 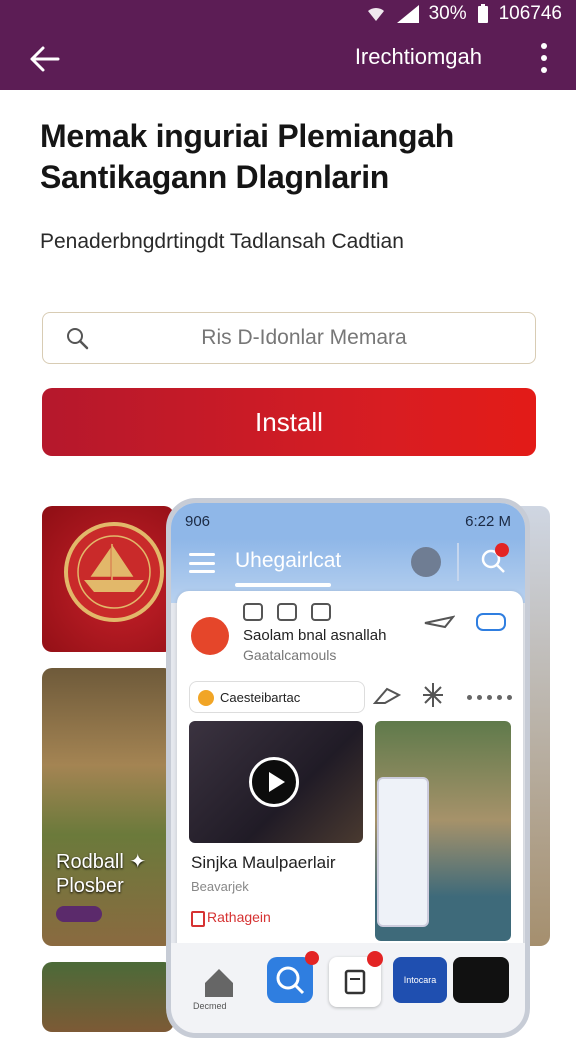 What do you see at coordinates (348, 521) in the screenshot?
I see `phone-status-bar: 906 6:22 M` at bounding box center [348, 521].